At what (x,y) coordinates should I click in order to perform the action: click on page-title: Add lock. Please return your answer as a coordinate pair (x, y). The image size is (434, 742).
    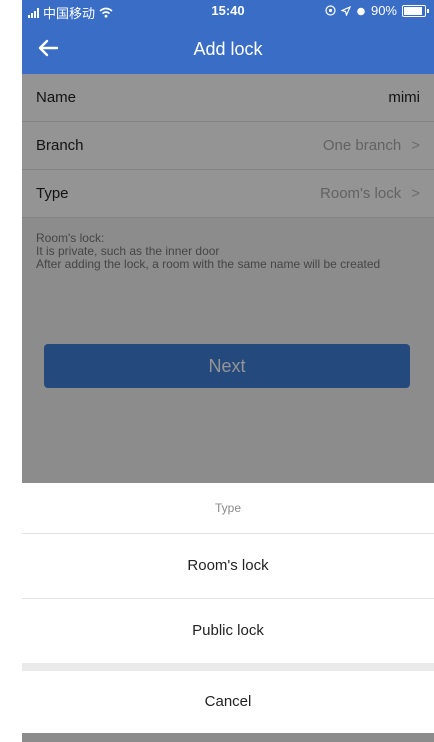
    Looking at the image, I should click on (228, 49).